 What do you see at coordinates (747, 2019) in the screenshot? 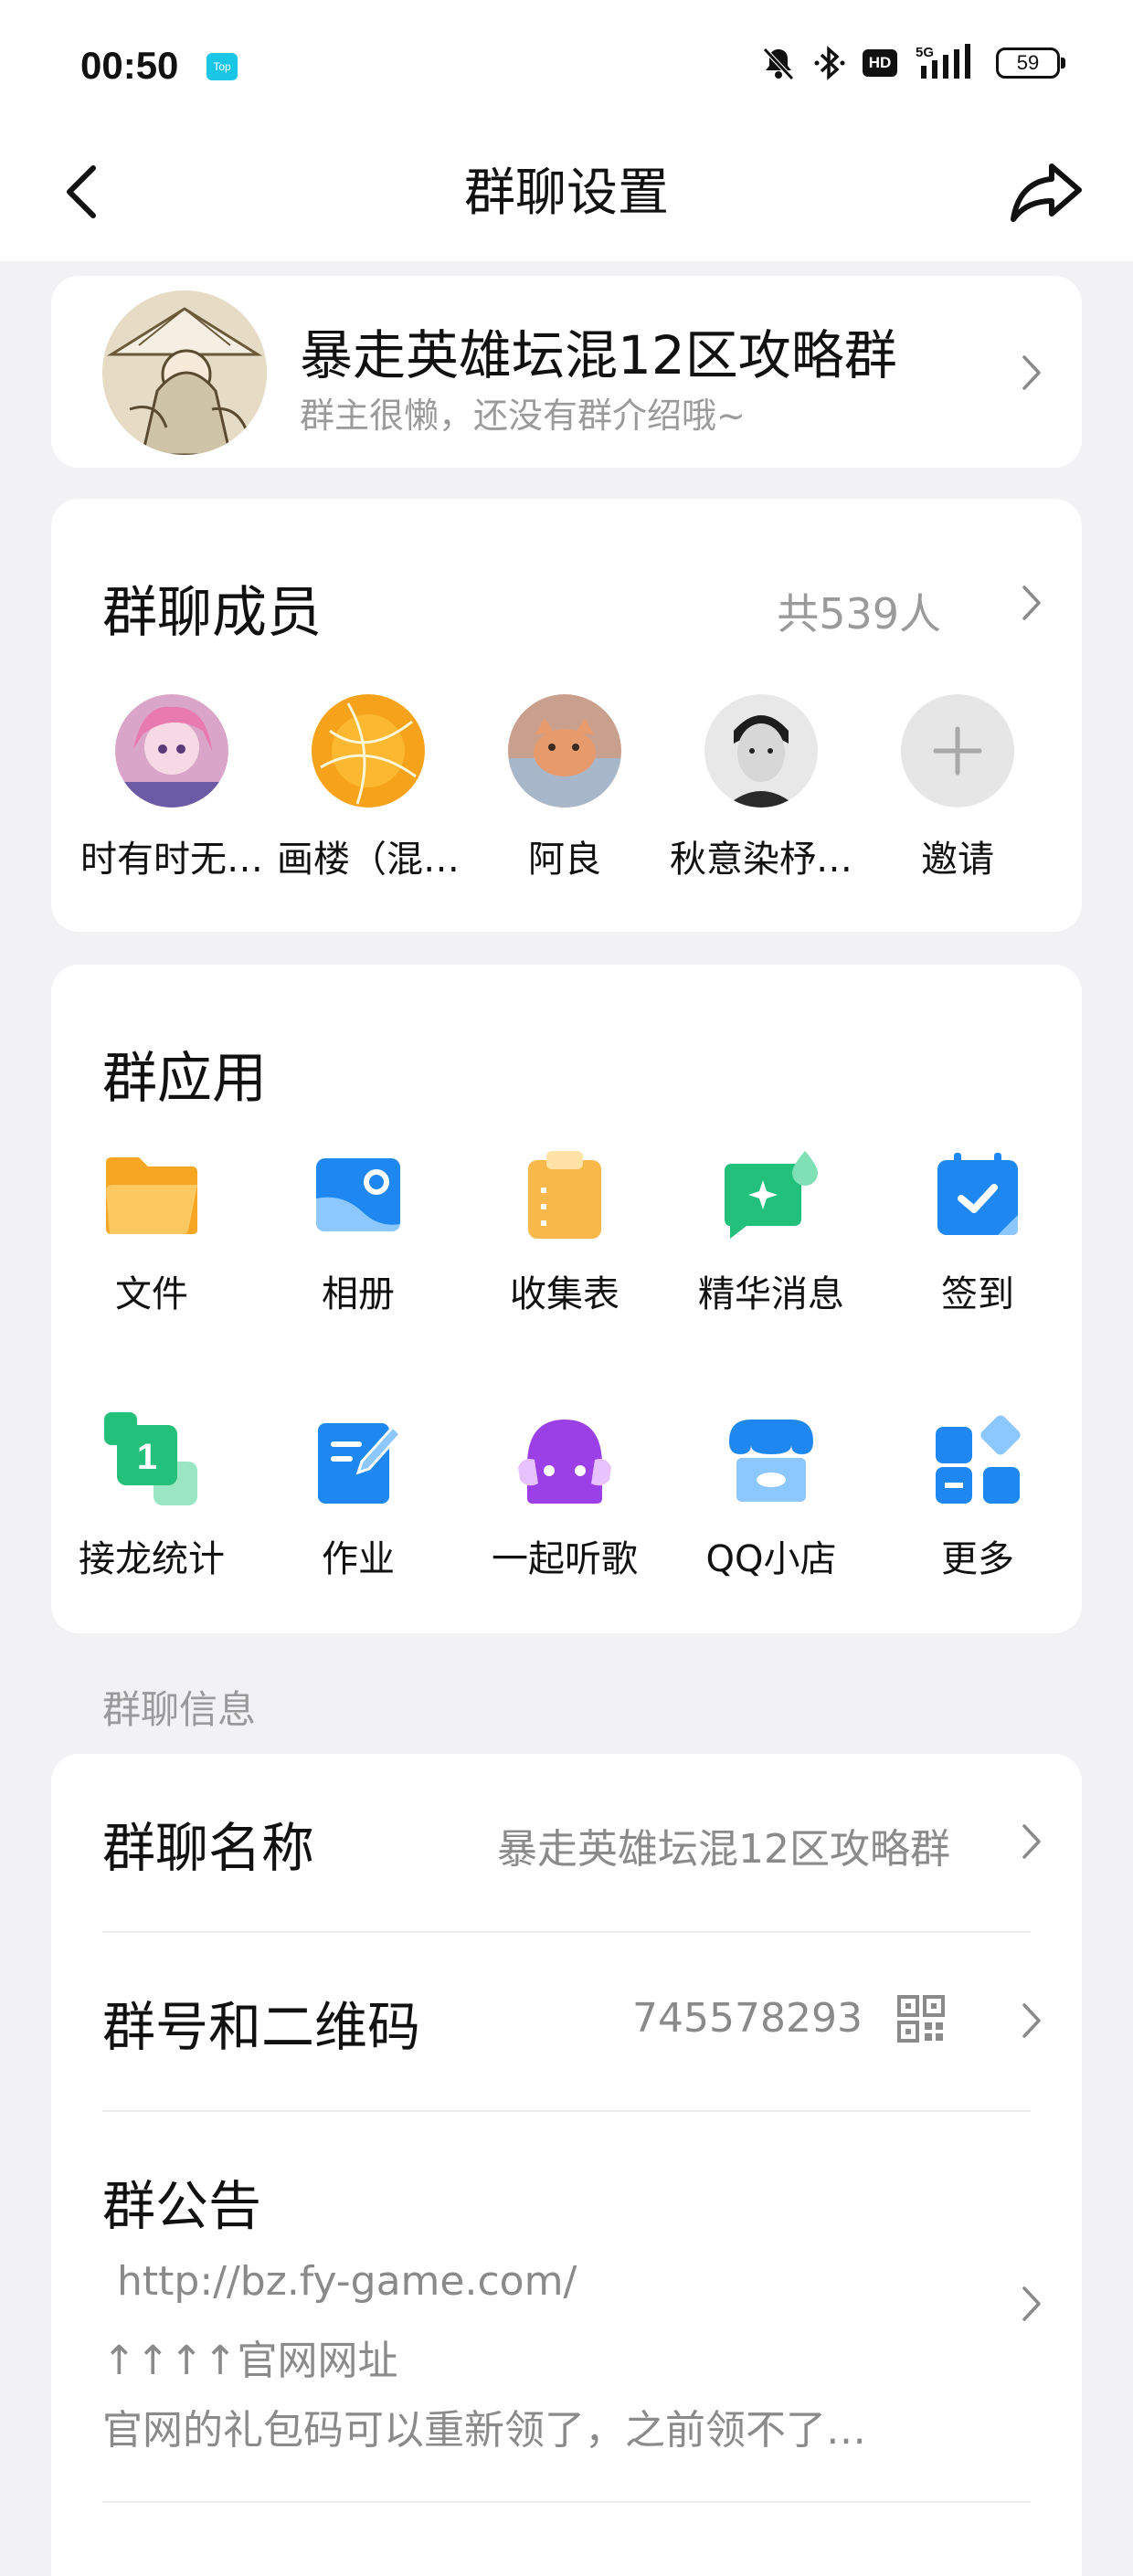
I see `group-number-value: 745578293` at bounding box center [747, 2019].